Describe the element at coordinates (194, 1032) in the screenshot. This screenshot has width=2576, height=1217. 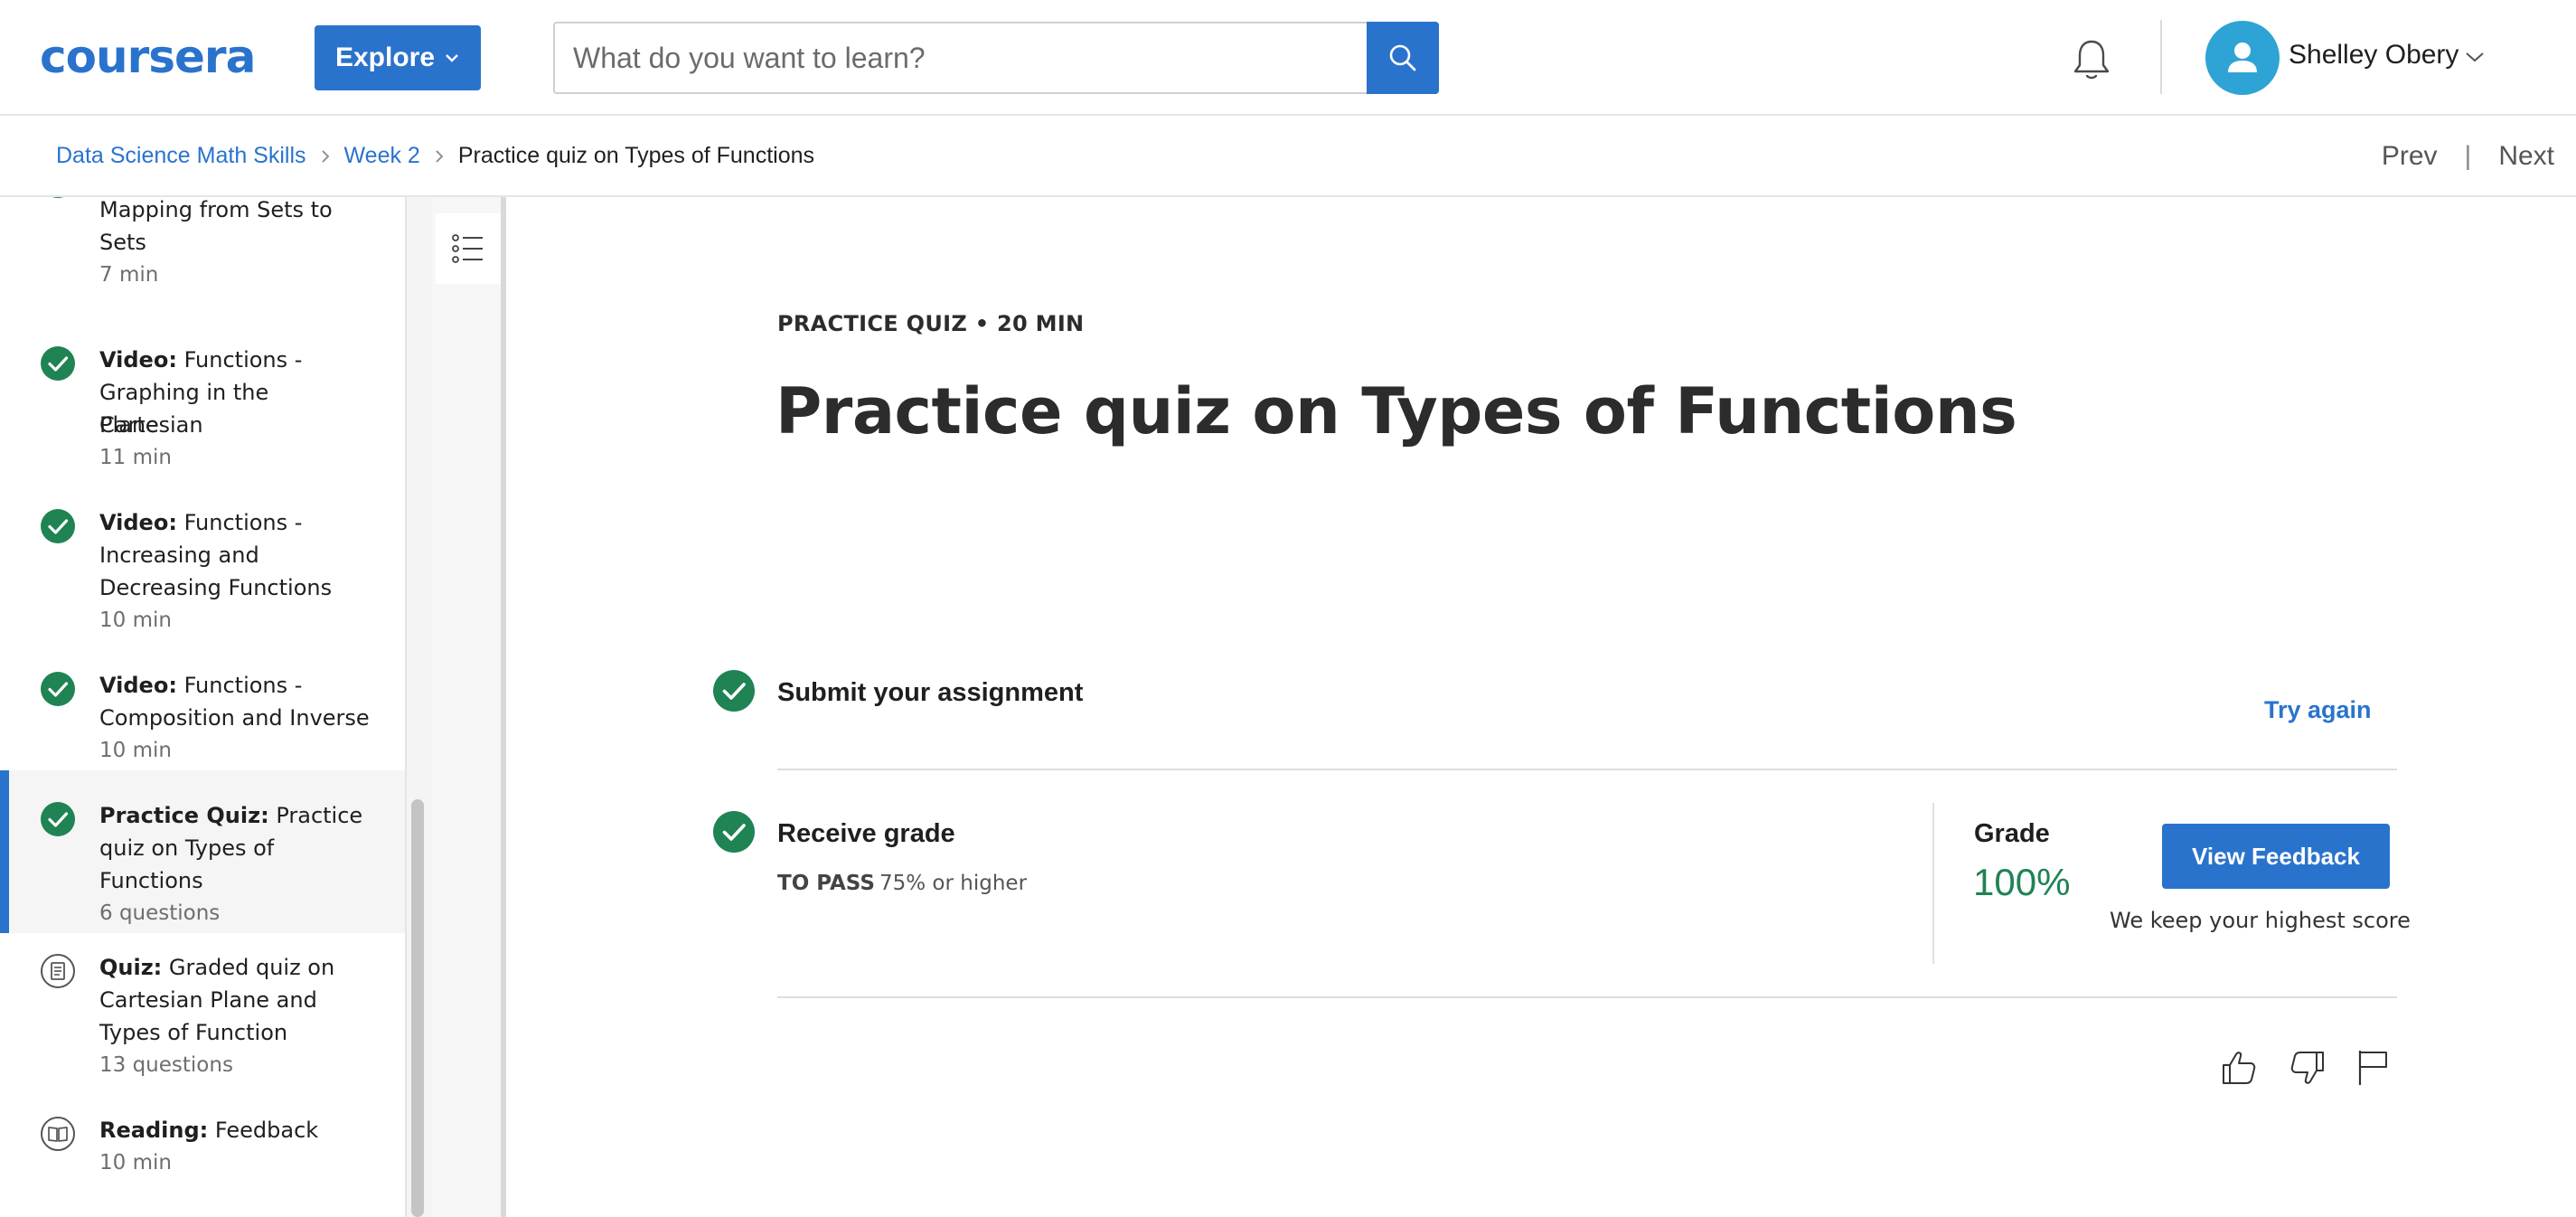
I see `sidebar-item-label: Types of Function` at that location.